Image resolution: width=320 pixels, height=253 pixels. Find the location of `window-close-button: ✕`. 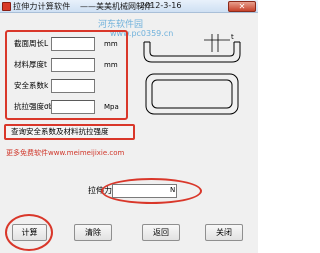

window-close-button: ✕ is located at coordinates (242, 6).